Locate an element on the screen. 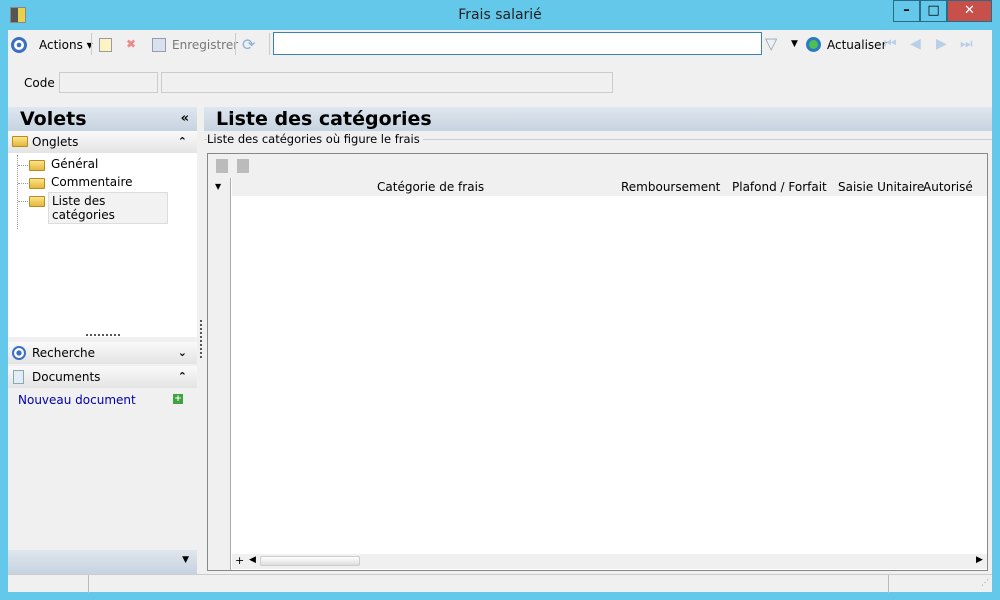  grid-new-icon is located at coordinates (222, 166).